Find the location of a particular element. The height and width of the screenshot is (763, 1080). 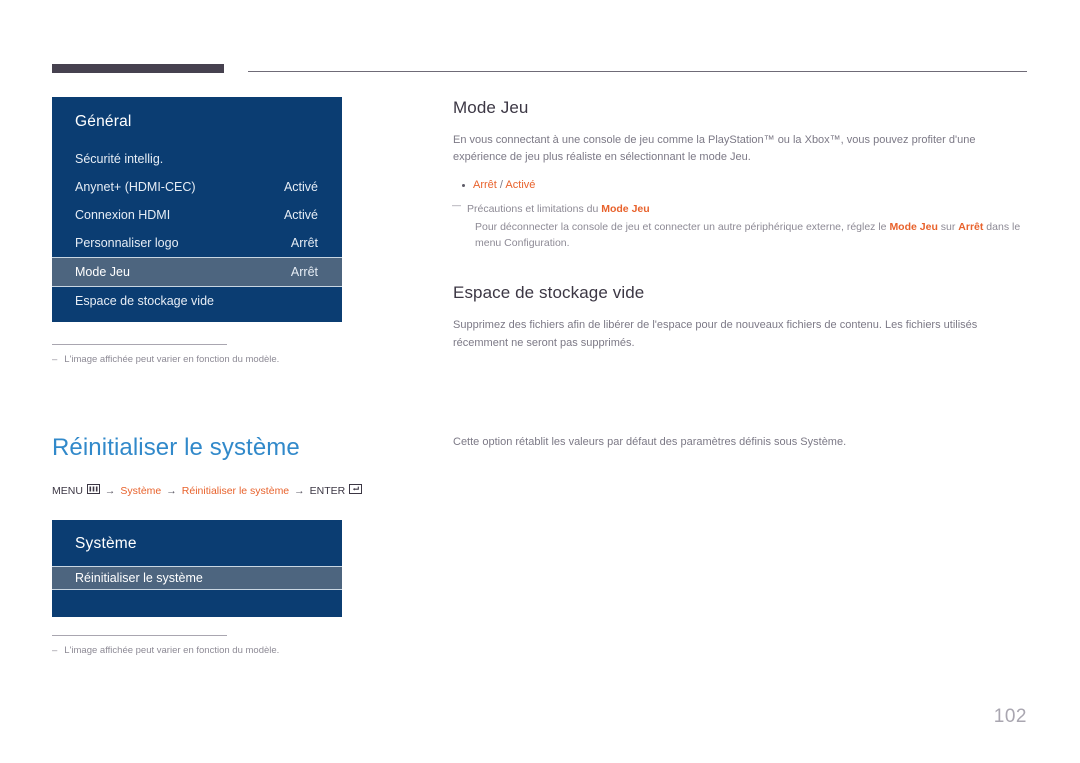

caution-body-2: sur is located at coordinates (948, 226).